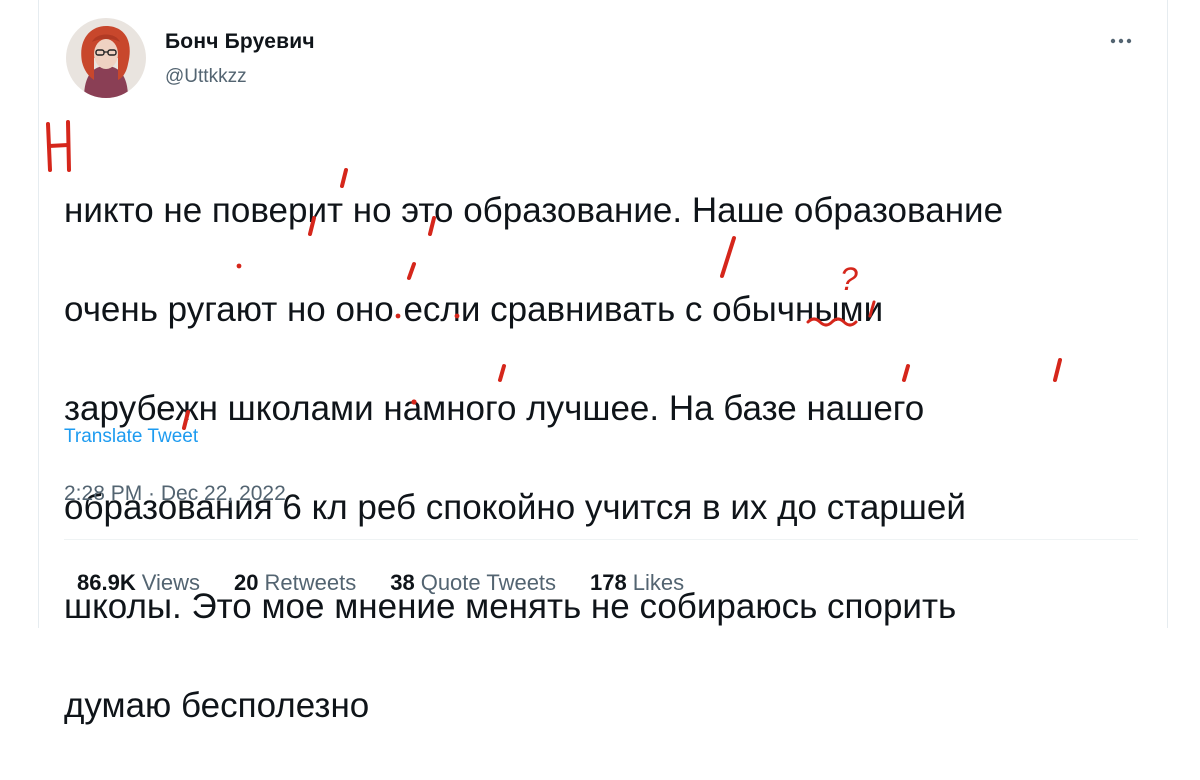  Describe the element at coordinates (131, 437) in the screenshot. I see `translate-tweet-link: Translate Tweet` at that location.